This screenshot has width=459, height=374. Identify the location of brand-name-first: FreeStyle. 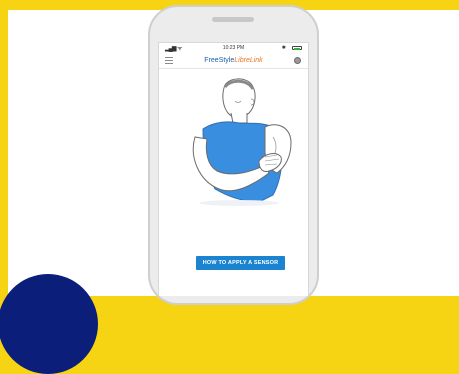
(219, 60).